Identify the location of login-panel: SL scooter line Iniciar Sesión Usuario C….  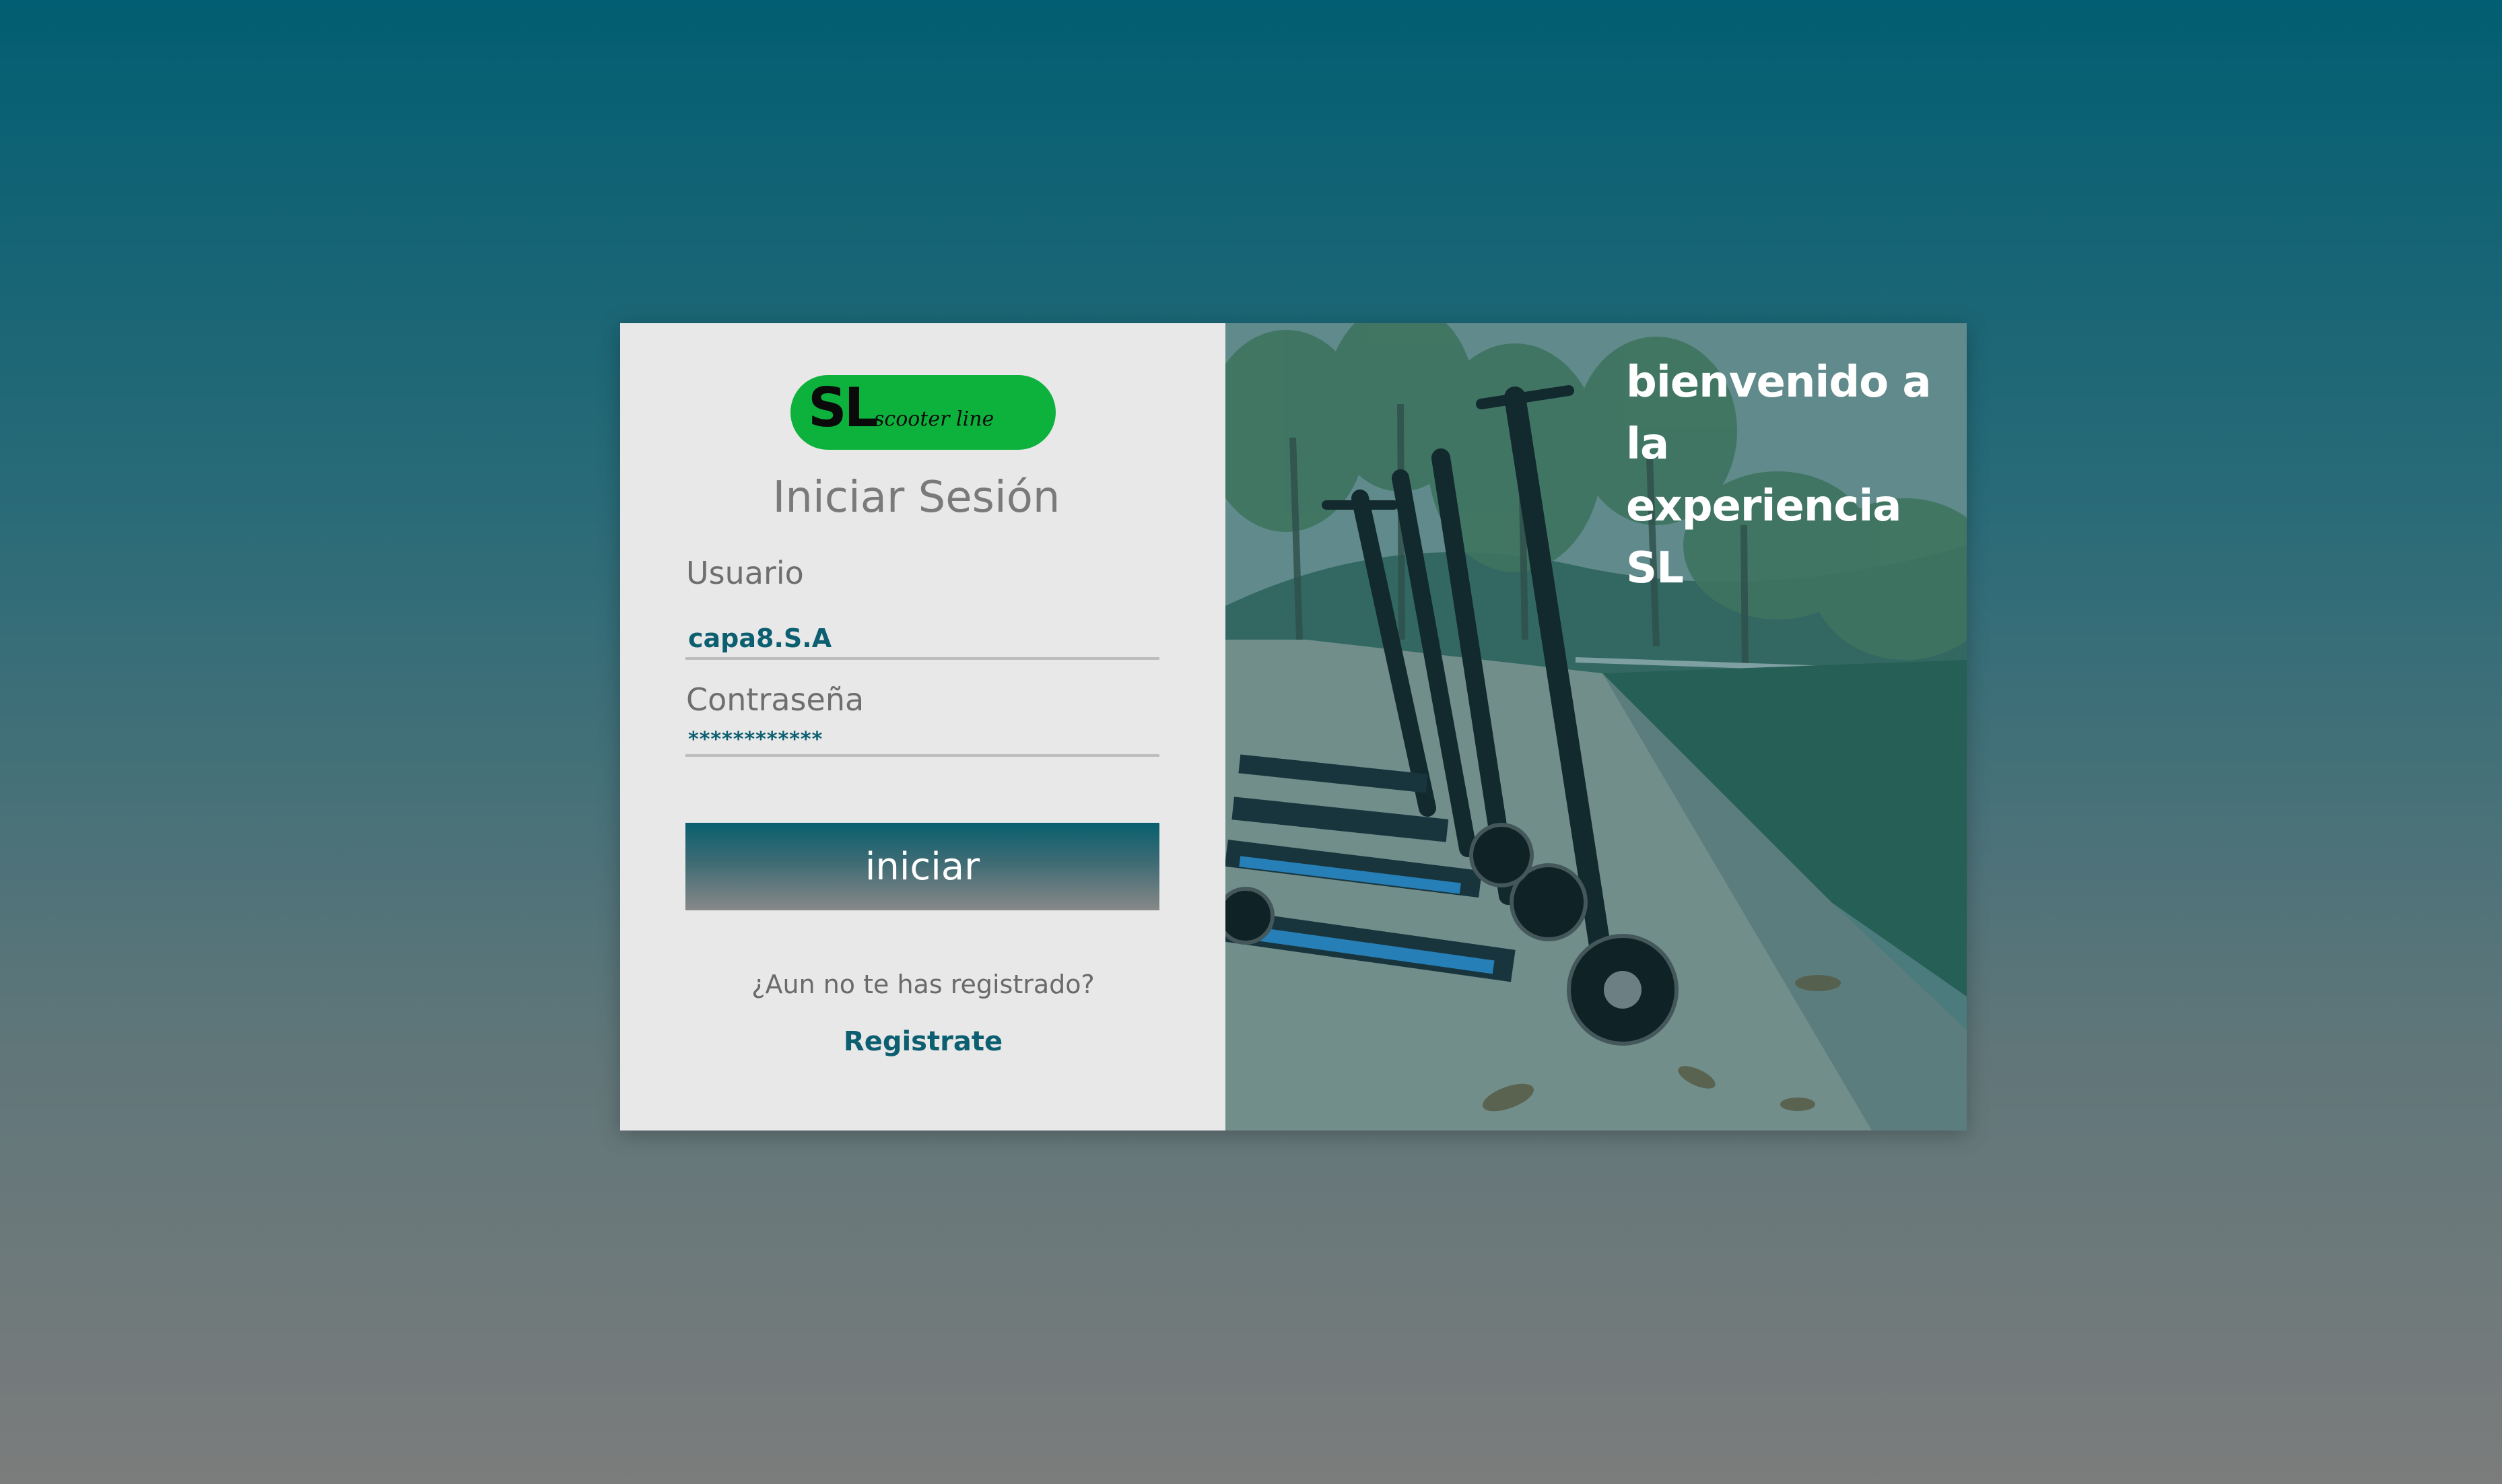
(922, 727).